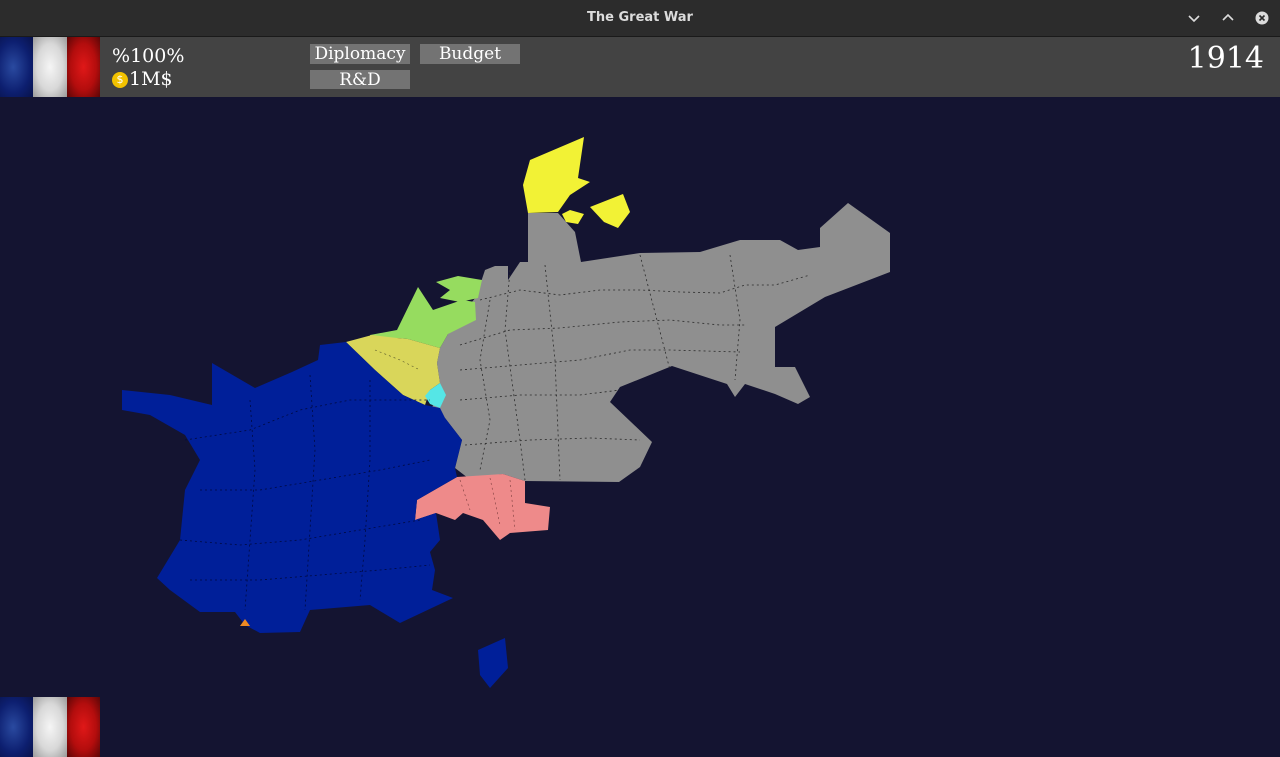 The width and height of the screenshot is (1280, 757). I want to click on chevron-up-icon, so click(1228, 17).